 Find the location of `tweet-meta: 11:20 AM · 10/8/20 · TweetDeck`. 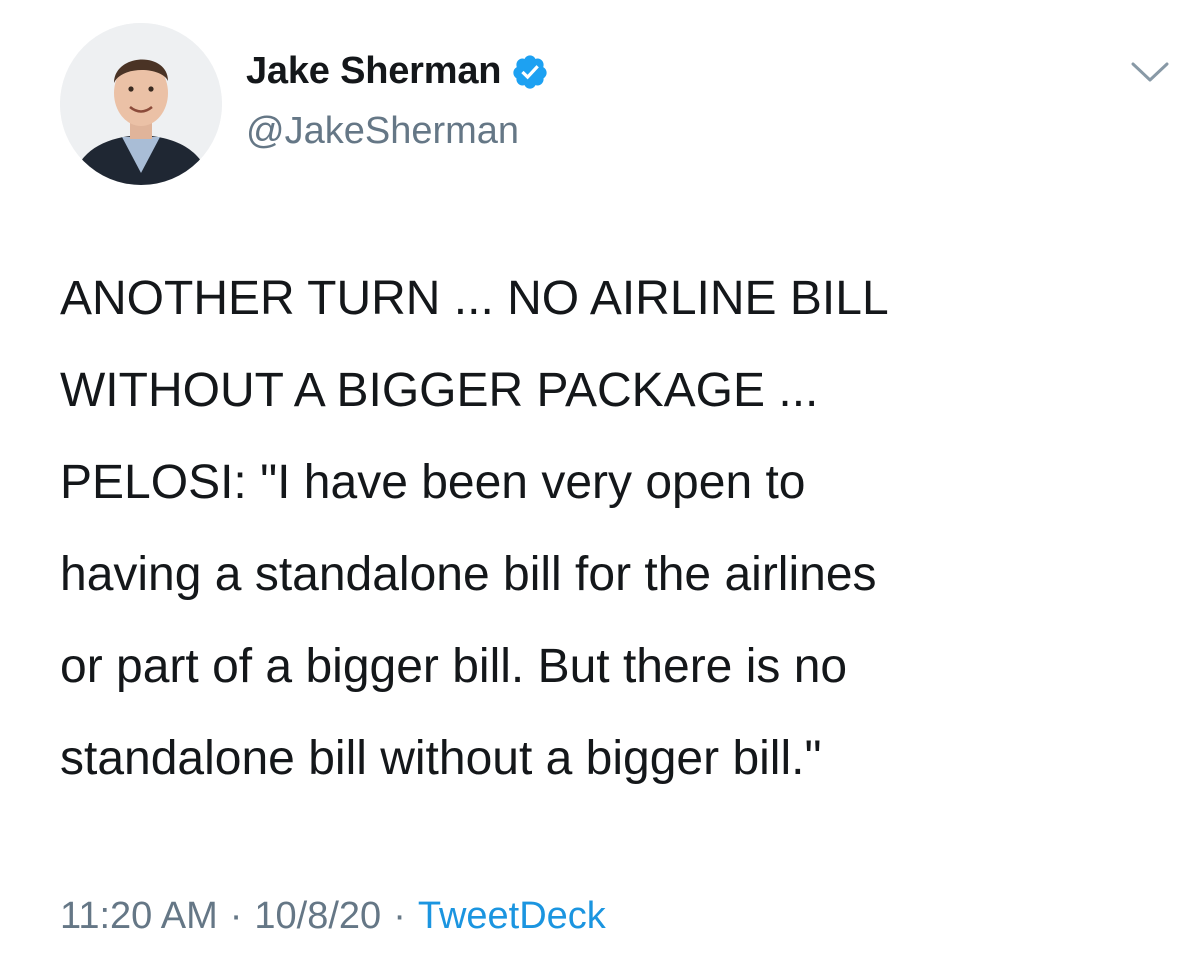

tweet-meta: 11:20 AM · 10/8/20 · TweetDeck is located at coordinates (333, 916).